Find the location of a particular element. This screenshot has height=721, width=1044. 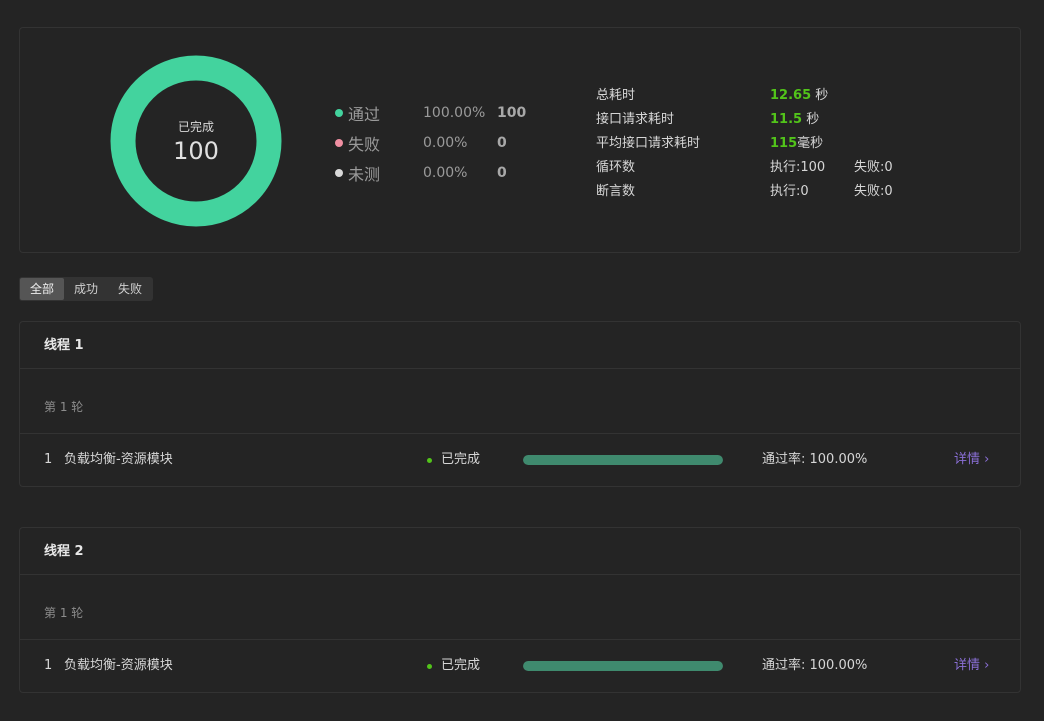

donut-value: 100 is located at coordinates (196, 150).